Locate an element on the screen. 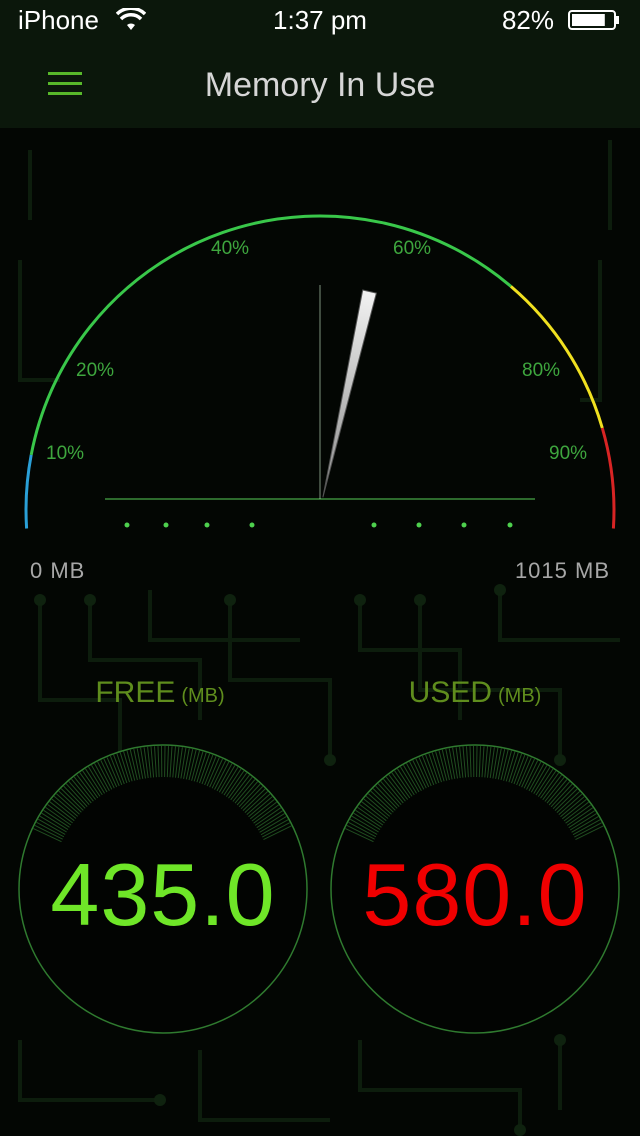 The height and width of the screenshot is (1136, 640). free-unit: (MB) is located at coordinates (203, 696).